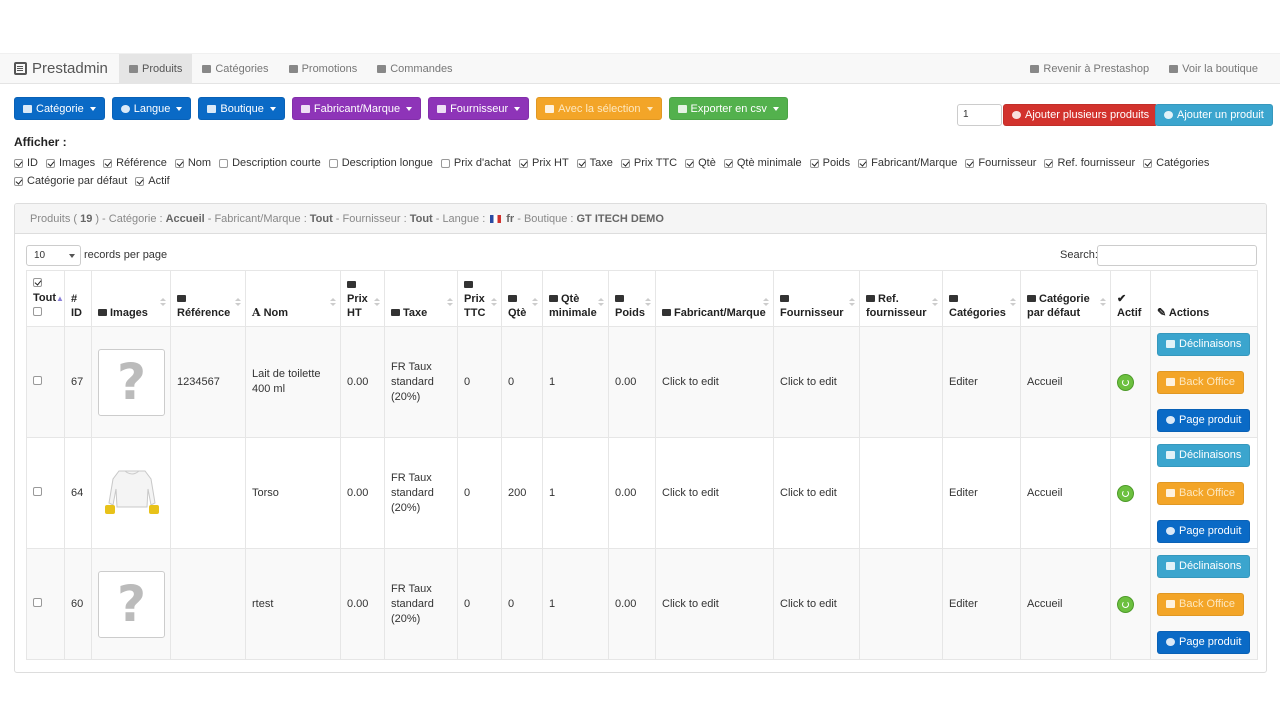 The height and width of the screenshot is (720, 1280). Describe the element at coordinates (380, 163) in the screenshot. I see `column-toggle: Description longue` at that location.